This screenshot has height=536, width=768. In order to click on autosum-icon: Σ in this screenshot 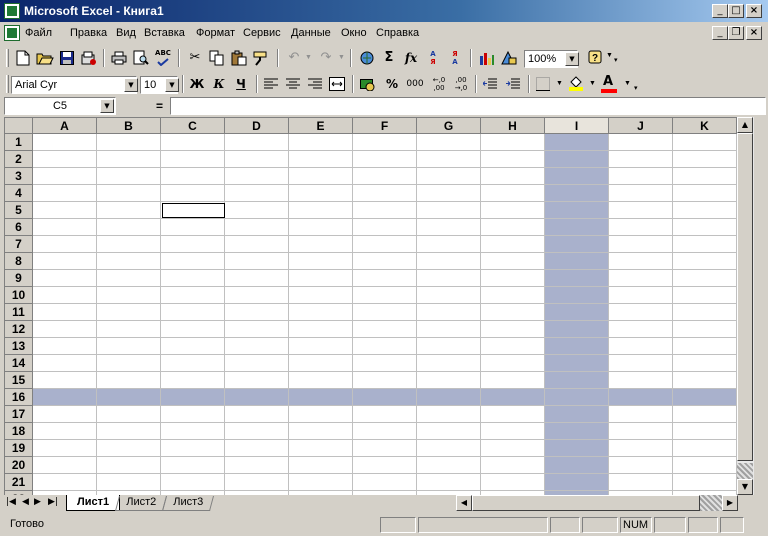, I will do `click(389, 58)`.